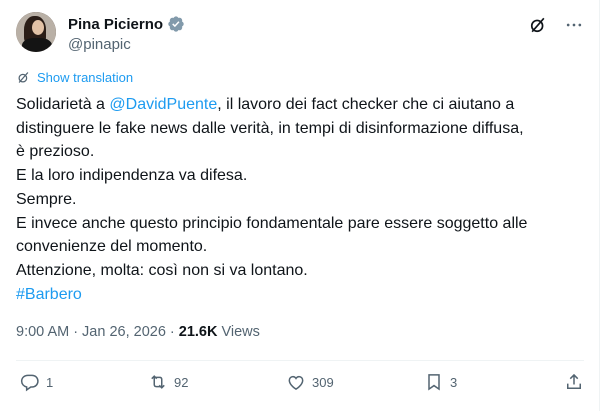  Describe the element at coordinates (49, 294) in the screenshot. I see `hashtag-link: #Barbero` at that location.